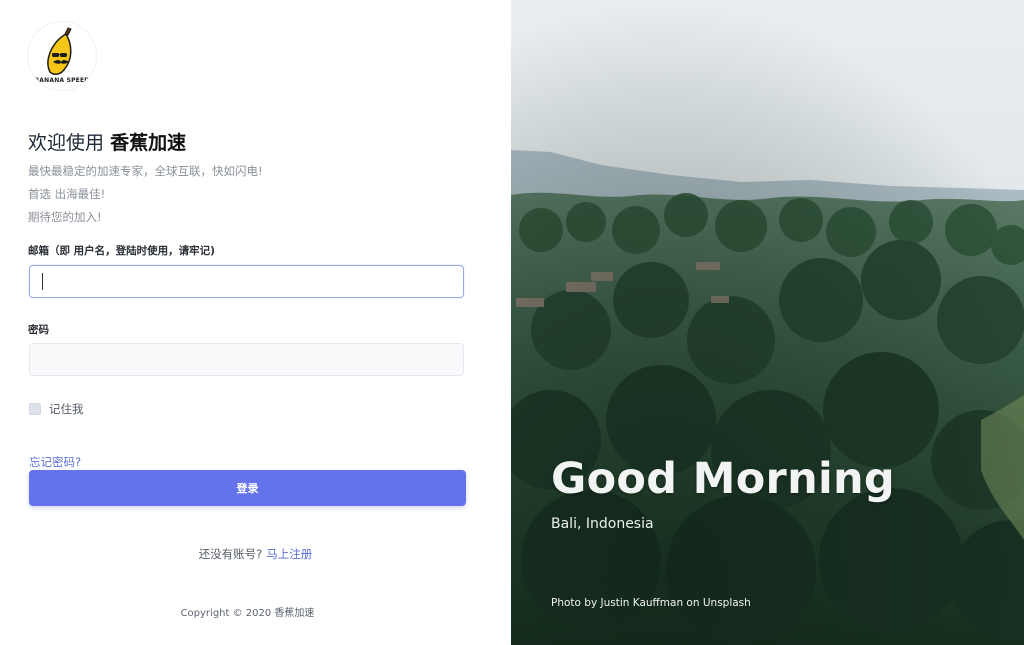 This screenshot has width=1024, height=645. Describe the element at coordinates (67, 194) in the screenshot. I see `tagline-2: 首选 出海最佳!` at that location.